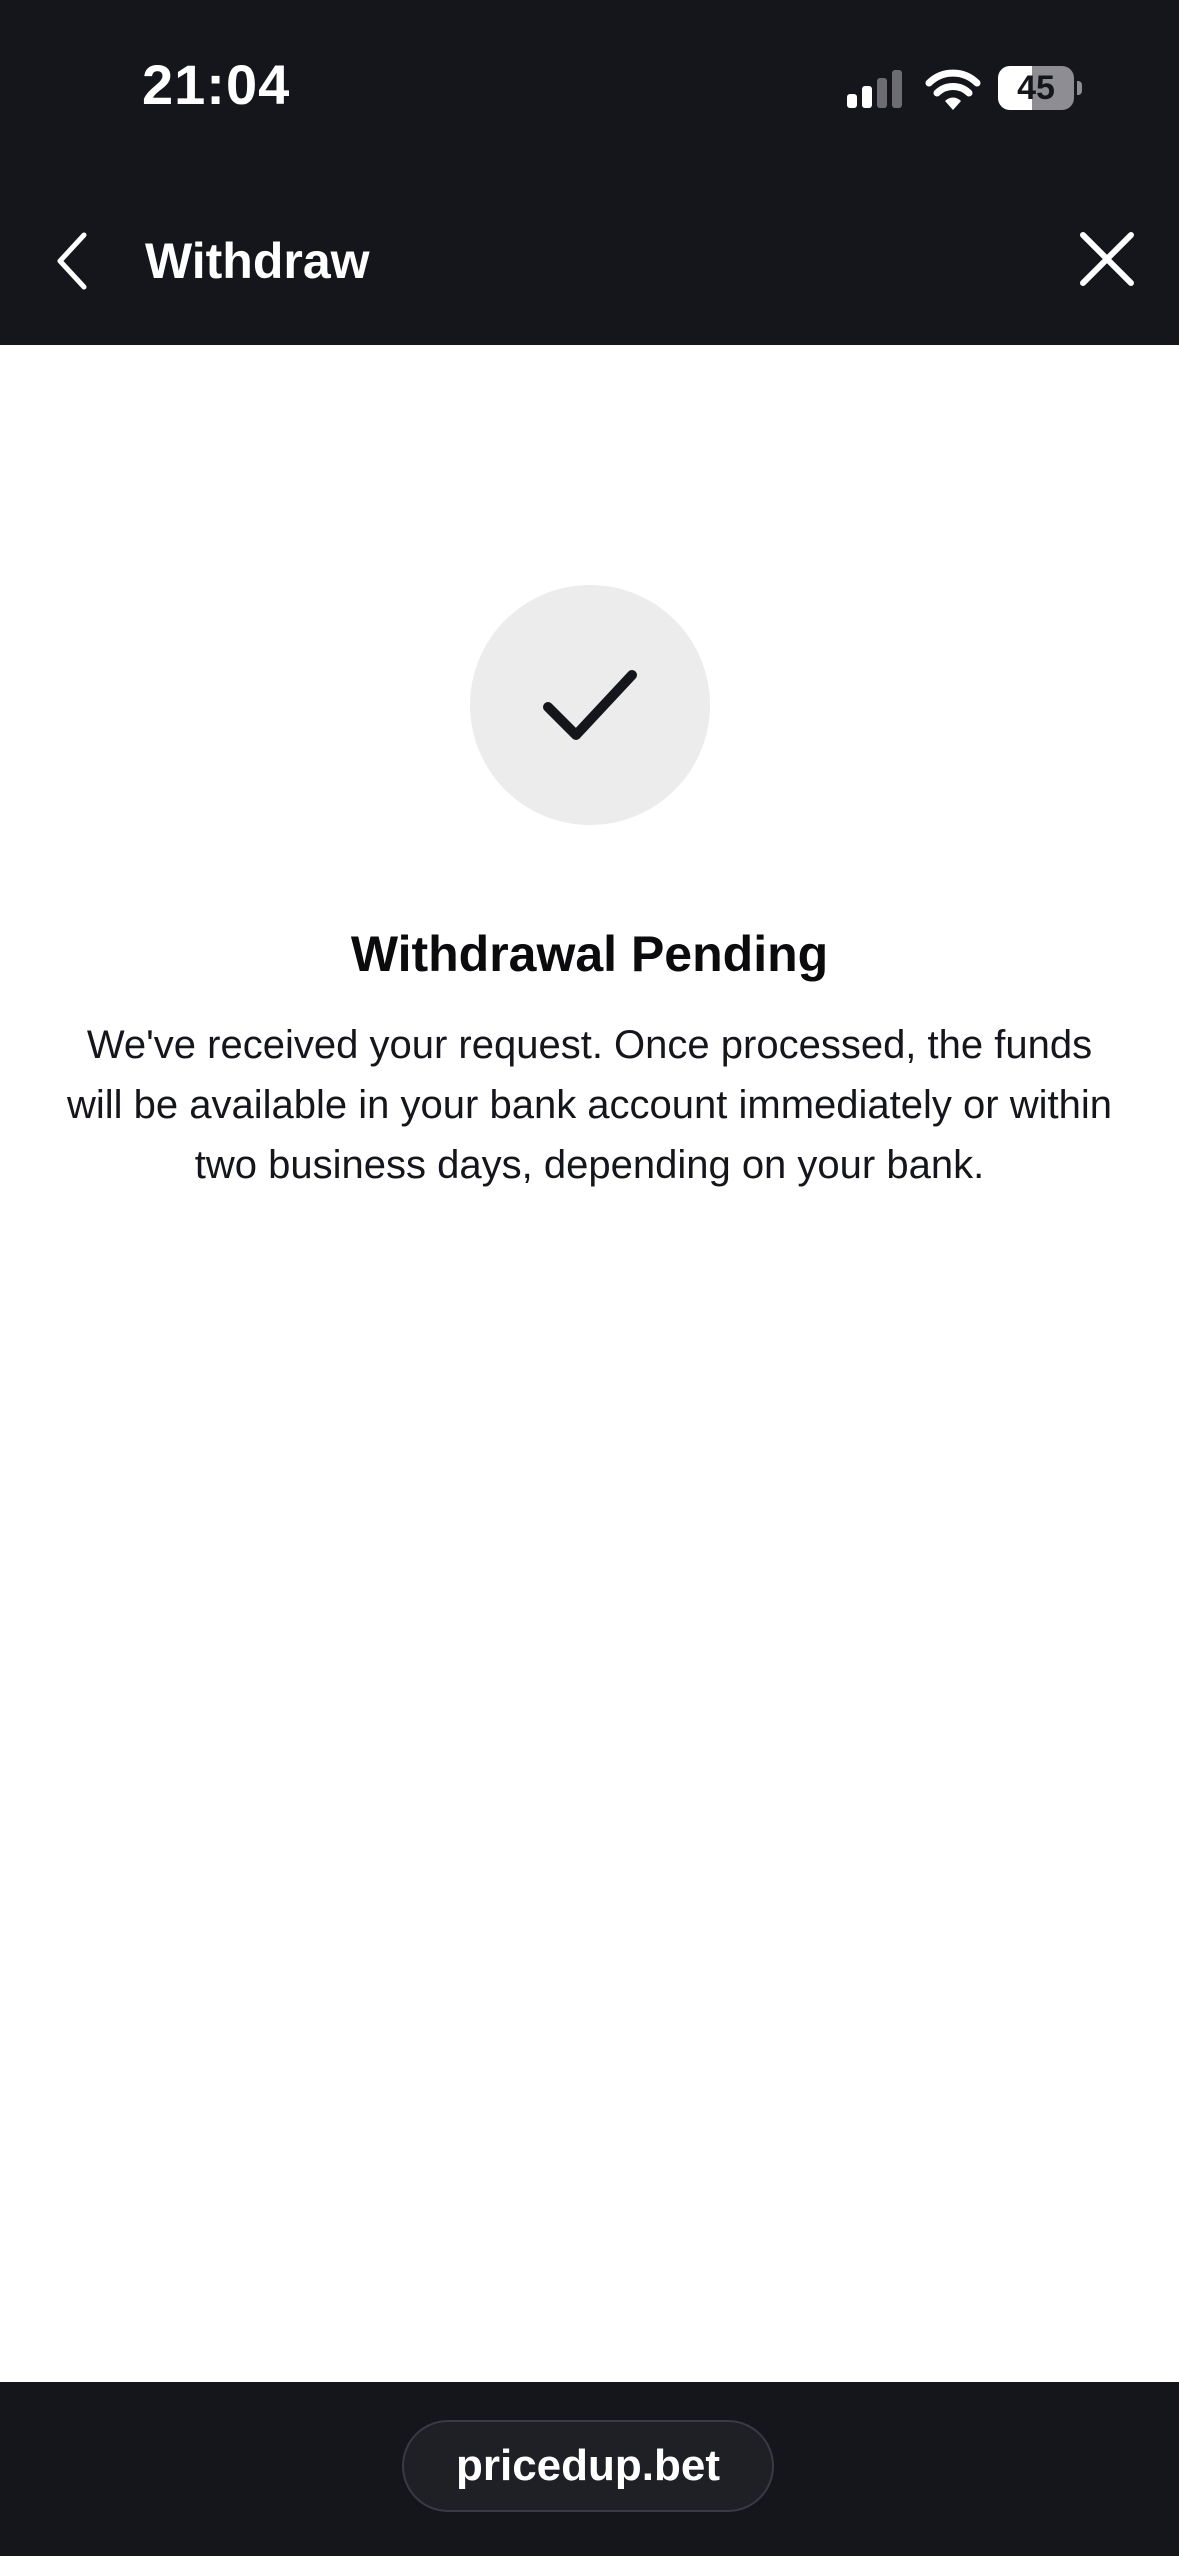 This screenshot has height=2556, width=1179. I want to click on wifi-icon, so click(953, 89).